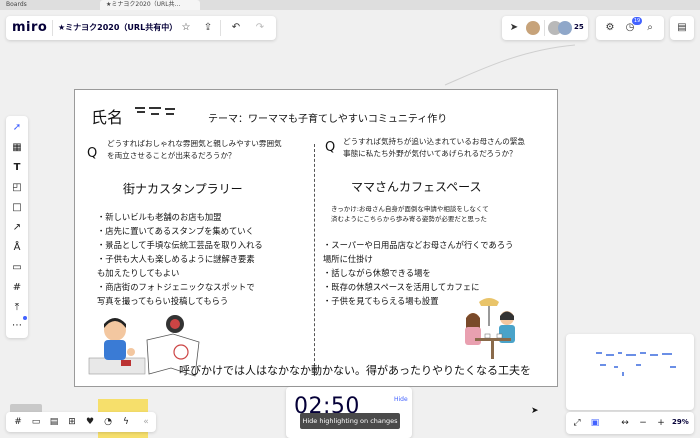 This screenshot has height=438, width=700. I want to click on undo-icon: ↶, so click(236, 28).